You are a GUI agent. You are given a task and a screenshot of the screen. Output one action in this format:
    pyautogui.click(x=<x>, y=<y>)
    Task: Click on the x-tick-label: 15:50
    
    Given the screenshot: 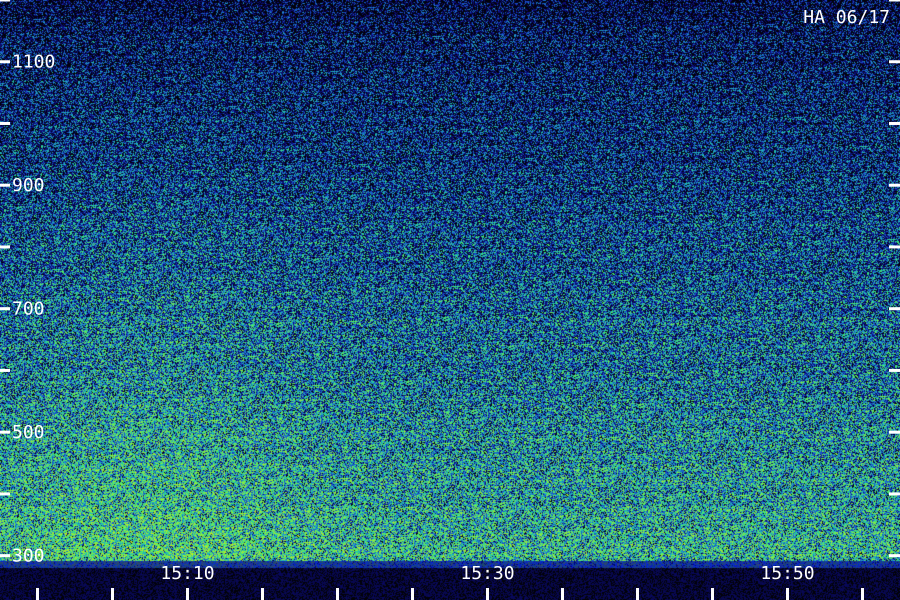 What is the action you would take?
    pyautogui.click(x=787, y=573)
    